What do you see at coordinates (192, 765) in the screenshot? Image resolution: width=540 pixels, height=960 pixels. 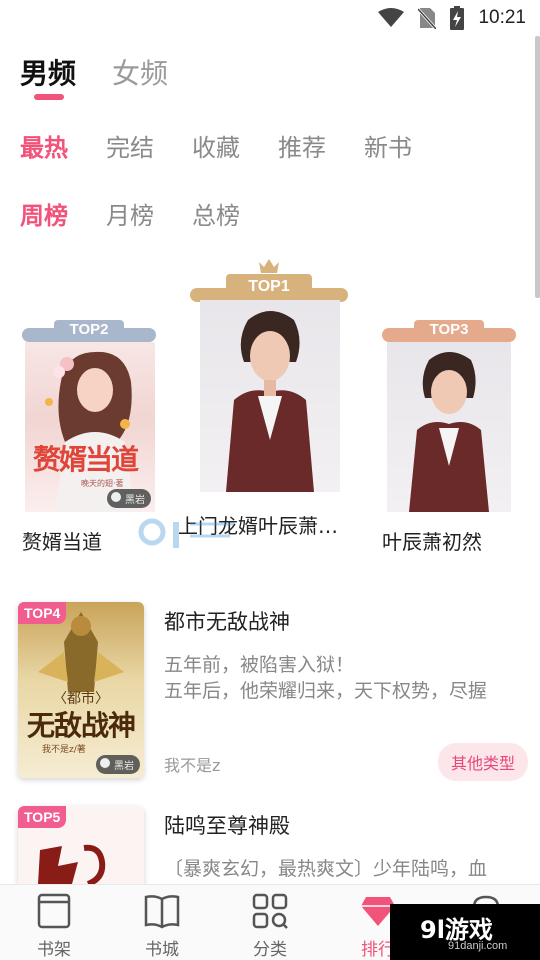 I see `top4-author: 我不是z` at bounding box center [192, 765].